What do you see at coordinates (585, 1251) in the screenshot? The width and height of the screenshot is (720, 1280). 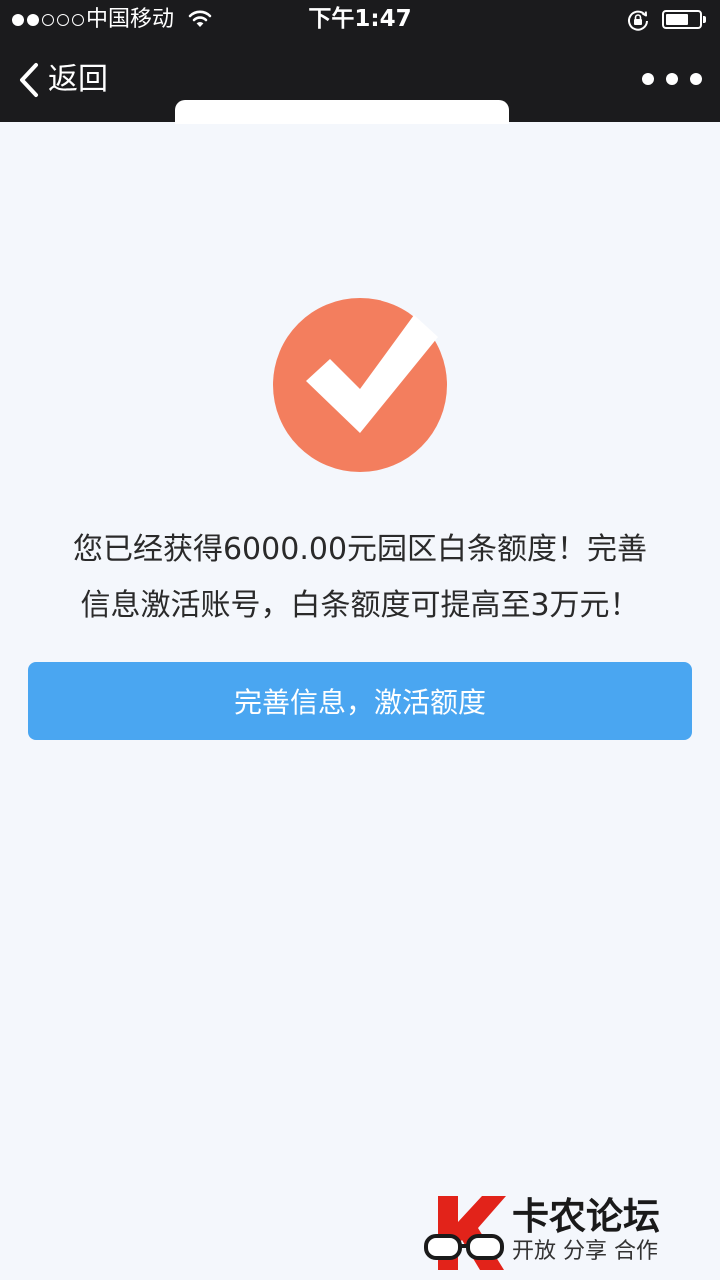 I see `watermark-slogan: 开放 分享 合作` at bounding box center [585, 1251].